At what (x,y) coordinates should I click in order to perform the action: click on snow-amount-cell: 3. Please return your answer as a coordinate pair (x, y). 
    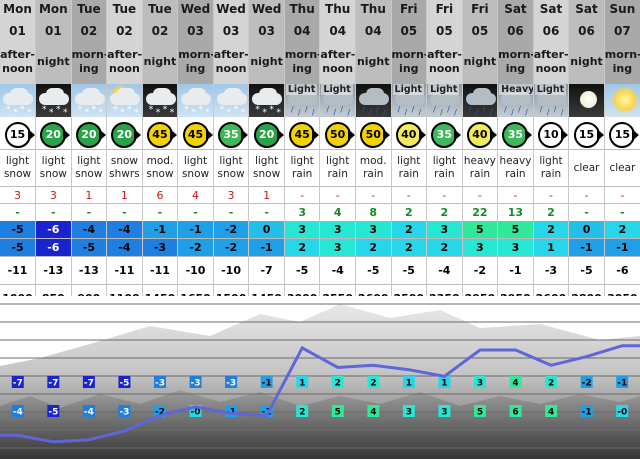
    Looking at the image, I should click on (18, 195).